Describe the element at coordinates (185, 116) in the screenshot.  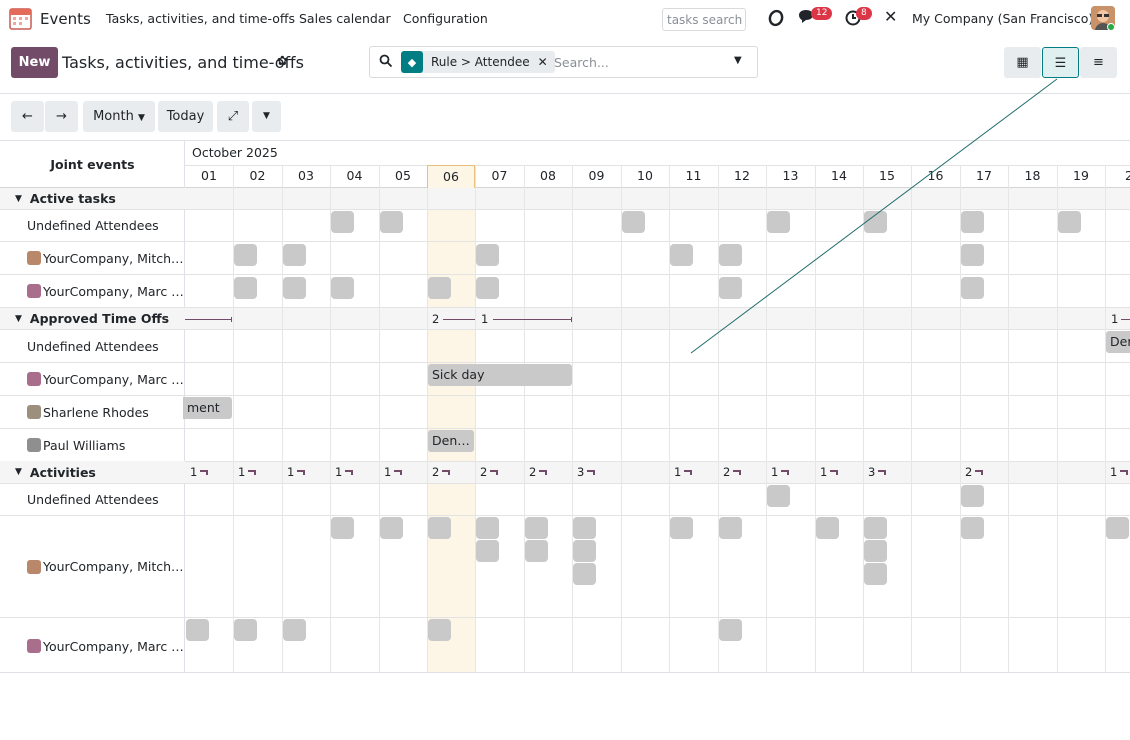
I see `today-button: Today` at that location.